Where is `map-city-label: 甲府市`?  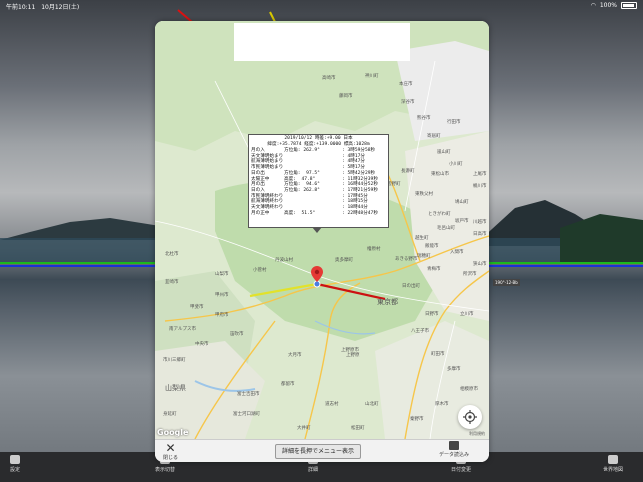 map-city-label: 甲府市 is located at coordinates (222, 315).